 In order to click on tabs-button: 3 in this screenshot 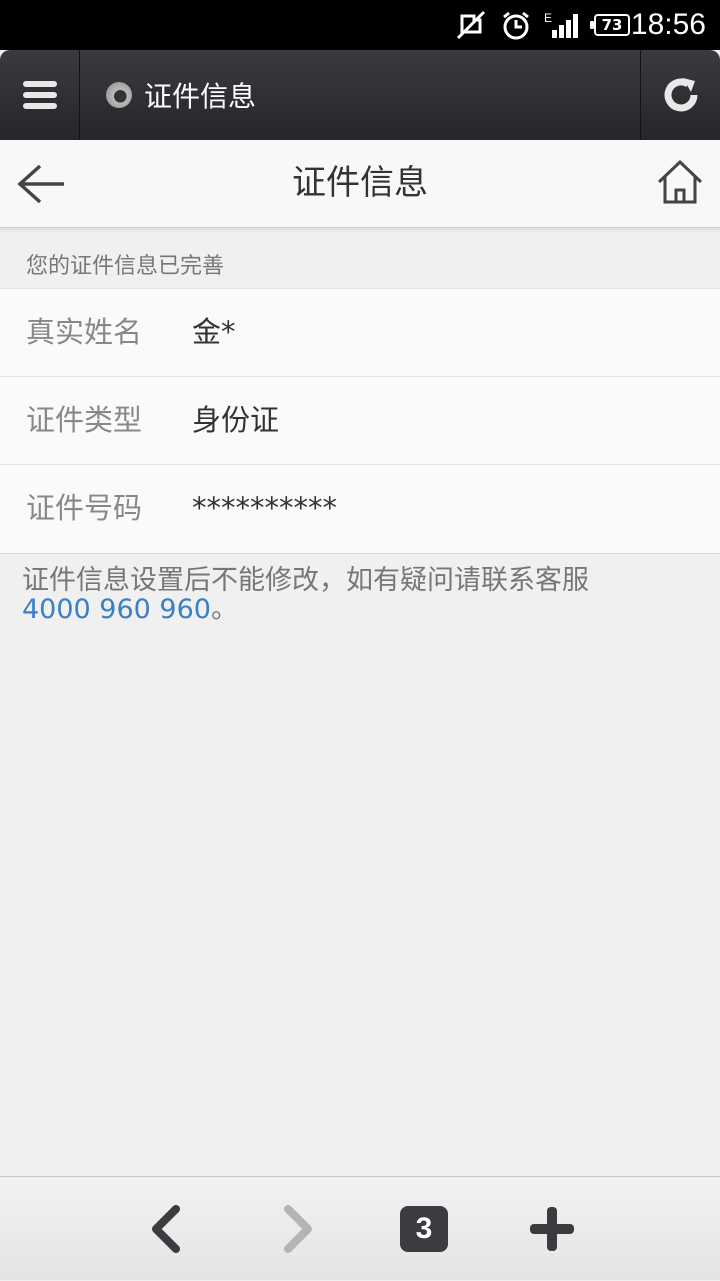, I will do `click(424, 1229)`.